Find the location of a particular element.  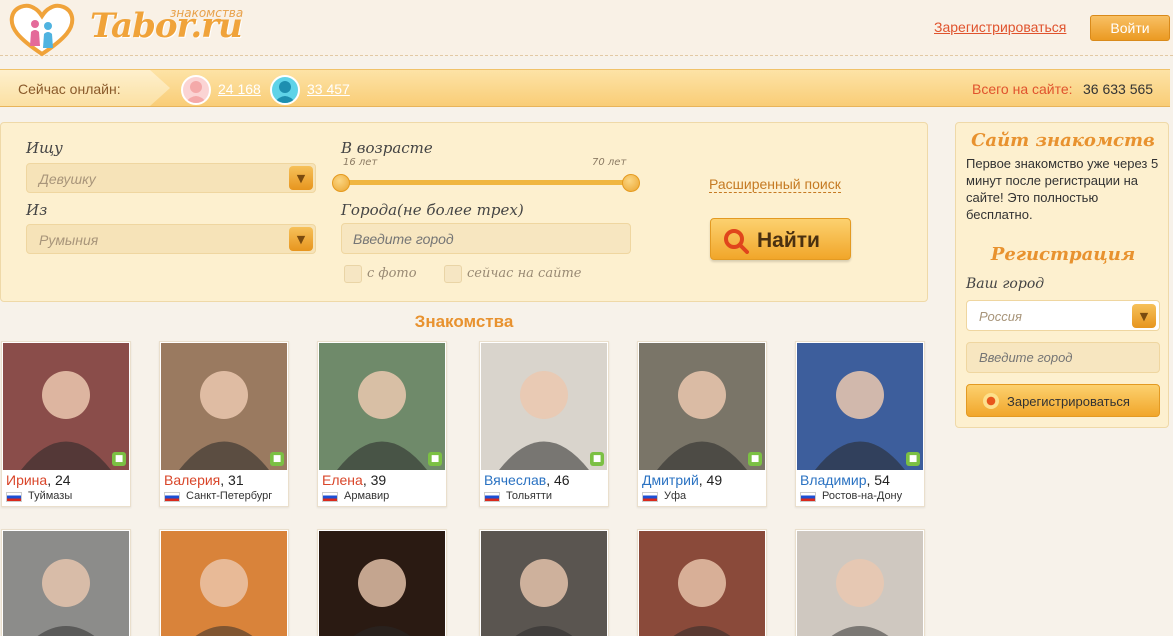

sidebar-country-value: Россия is located at coordinates (1000, 316).